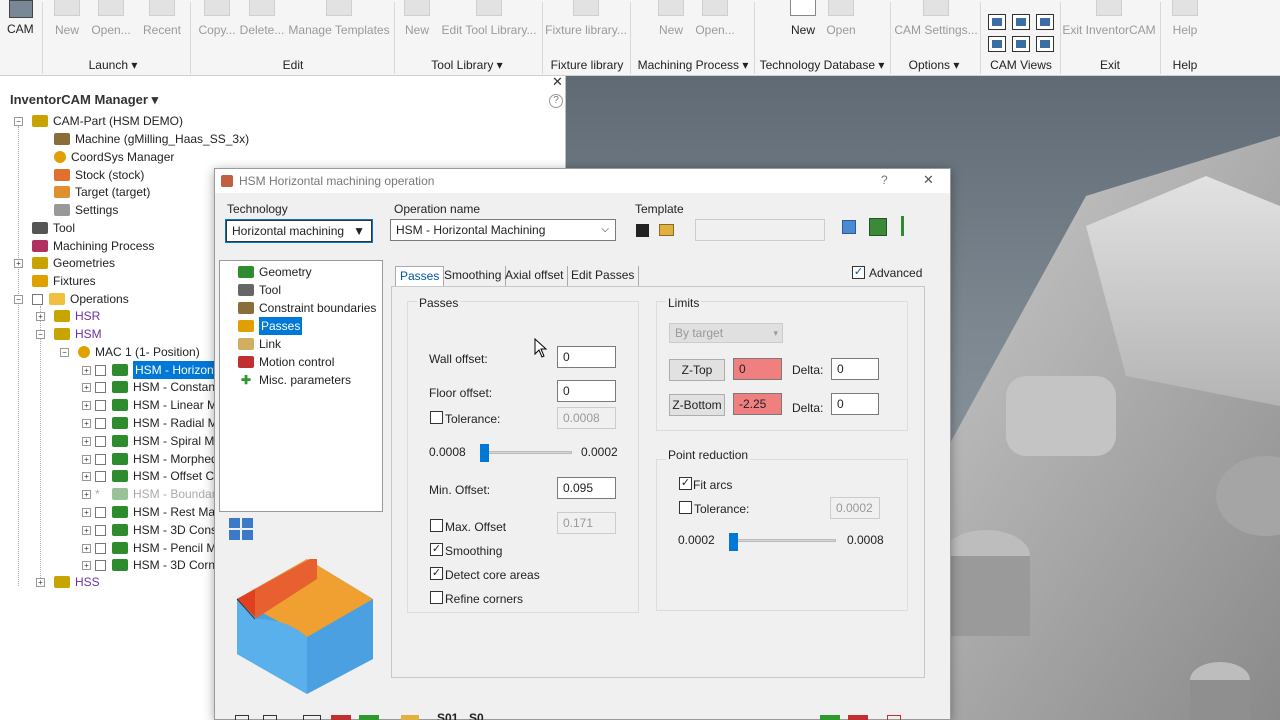 Image resolution: width=1280 pixels, height=720 pixels. What do you see at coordinates (150, 387) in the screenshot?
I see `tree-op-row: + HSM - Constant` at bounding box center [150, 387].